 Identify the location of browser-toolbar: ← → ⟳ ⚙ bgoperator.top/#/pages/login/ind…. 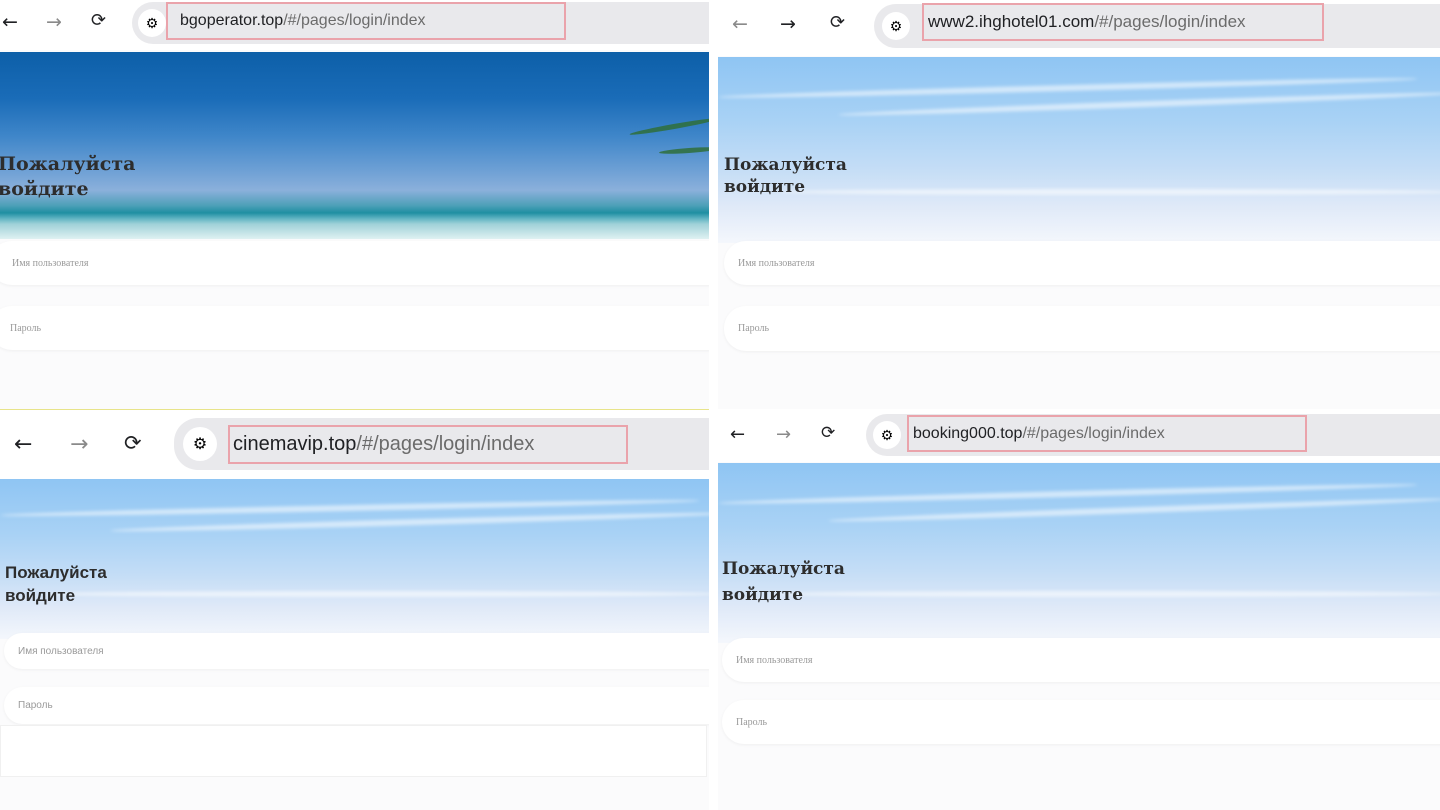
(354, 25).